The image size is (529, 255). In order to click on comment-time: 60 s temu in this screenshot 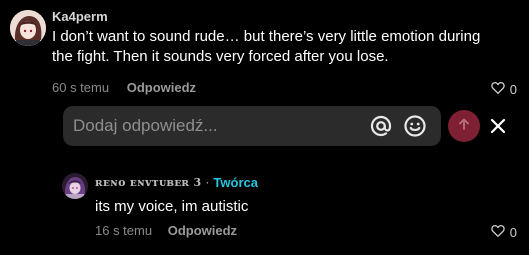, I will do `click(81, 87)`.